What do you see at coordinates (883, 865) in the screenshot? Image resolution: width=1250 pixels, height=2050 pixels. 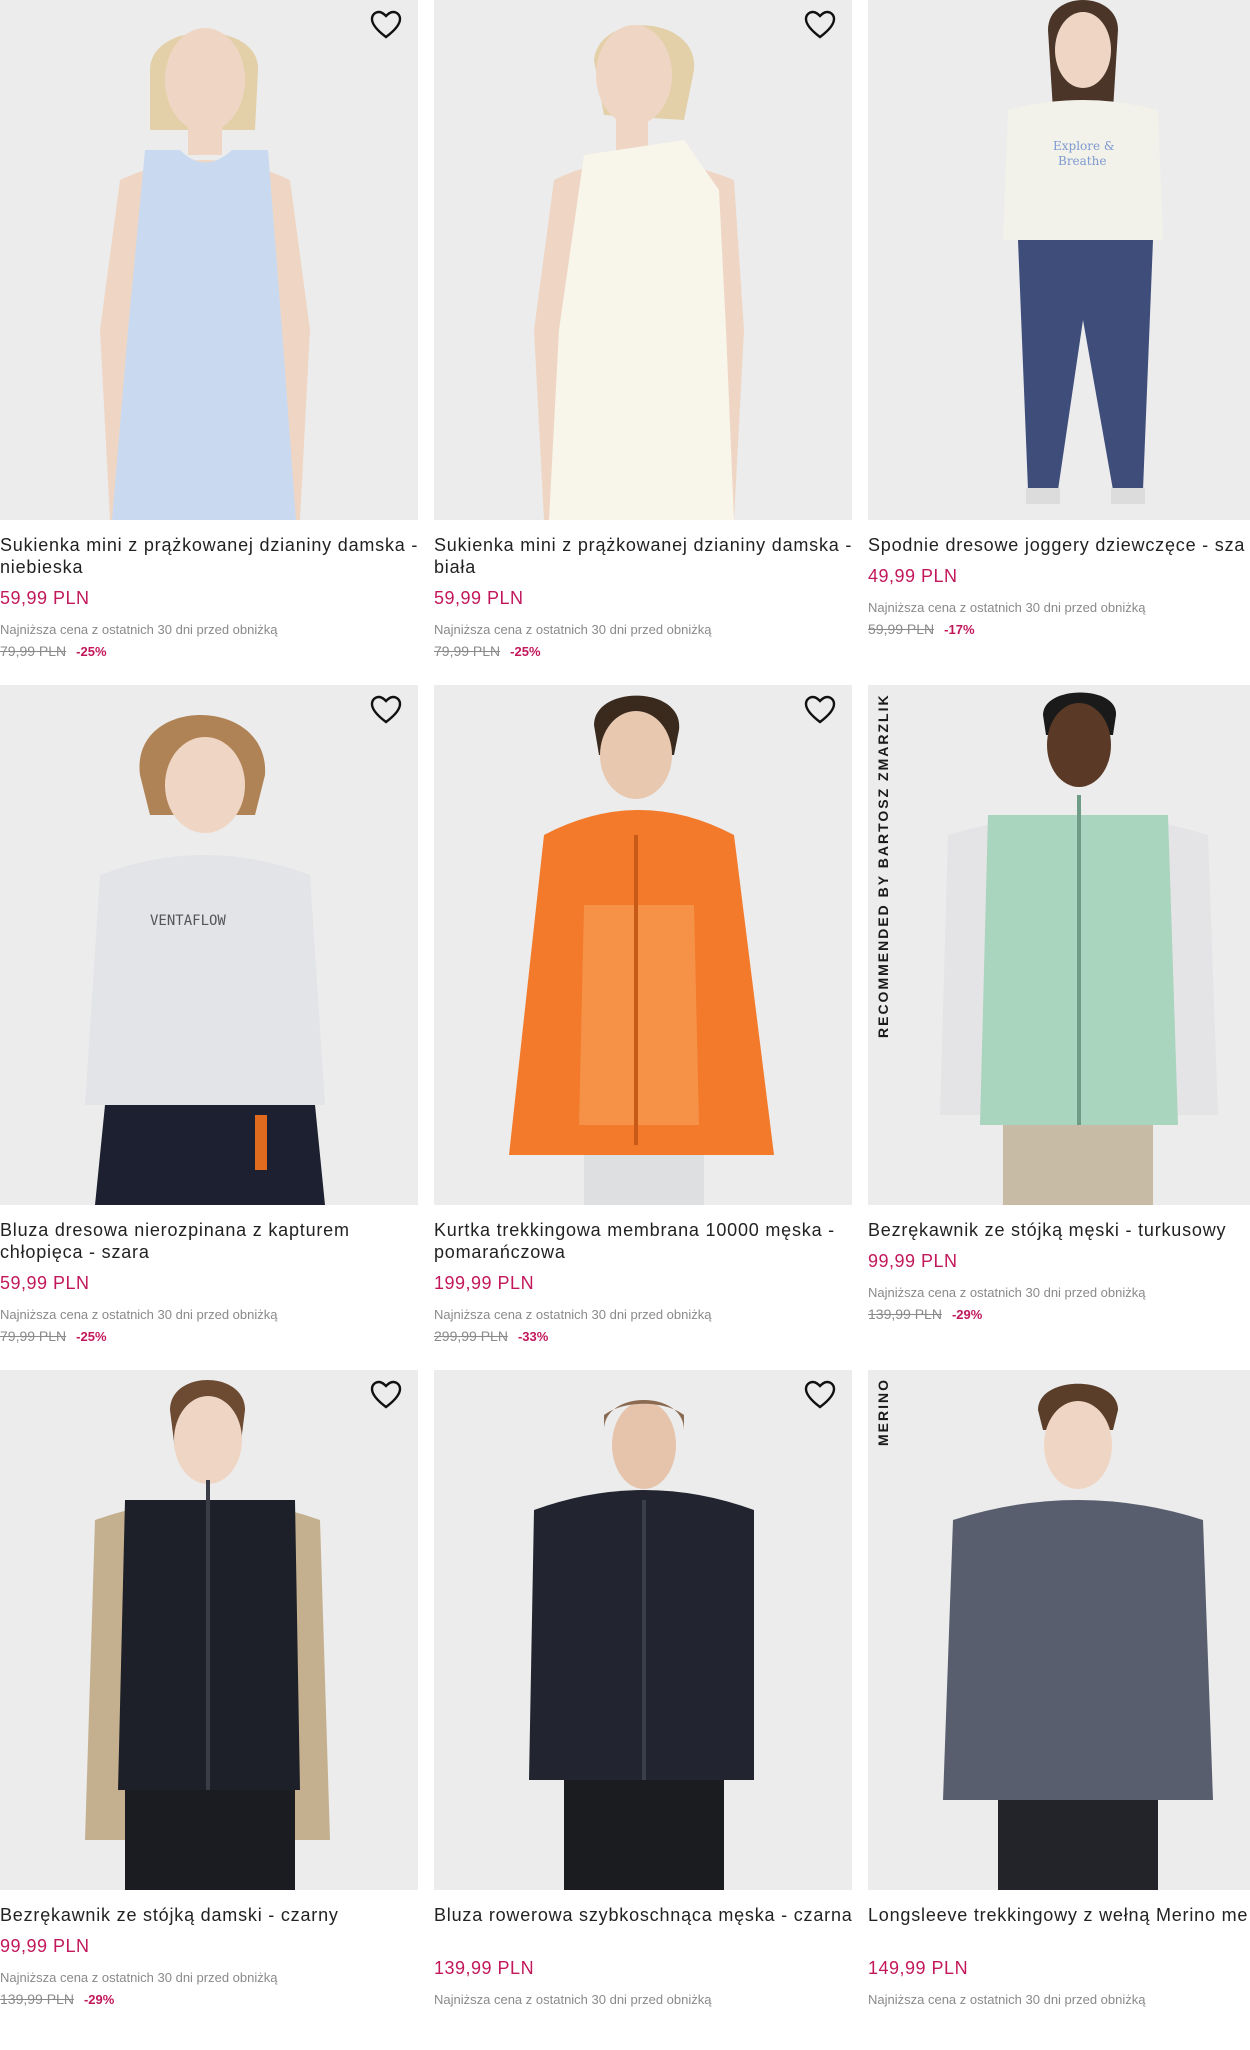 I see `promo-badge: RECOMMENDED BY BARTOSZ ZMARZLIK` at bounding box center [883, 865].